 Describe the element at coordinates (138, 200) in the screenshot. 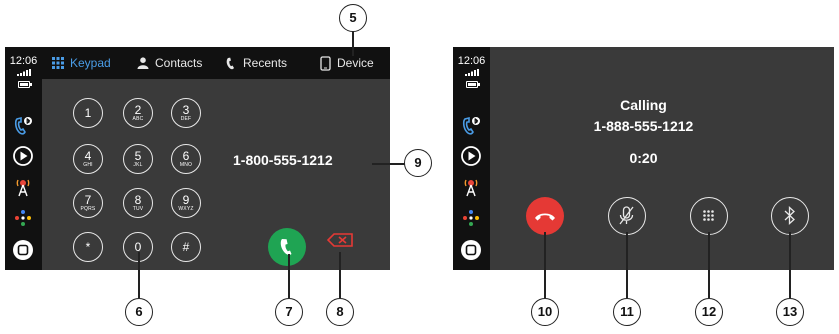

I see `key-digit: 8` at that location.